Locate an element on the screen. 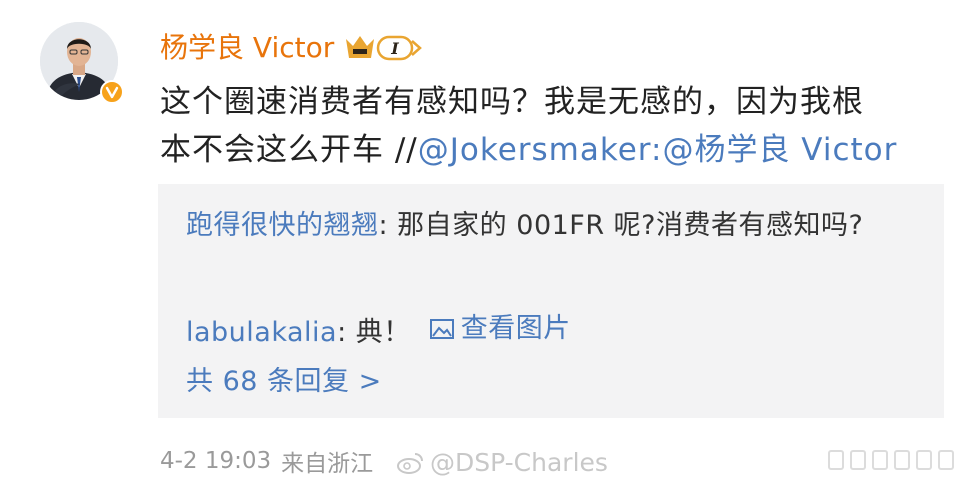 This screenshot has height=485, width=974. comment-2-user: labulakalia is located at coordinates (261, 332).